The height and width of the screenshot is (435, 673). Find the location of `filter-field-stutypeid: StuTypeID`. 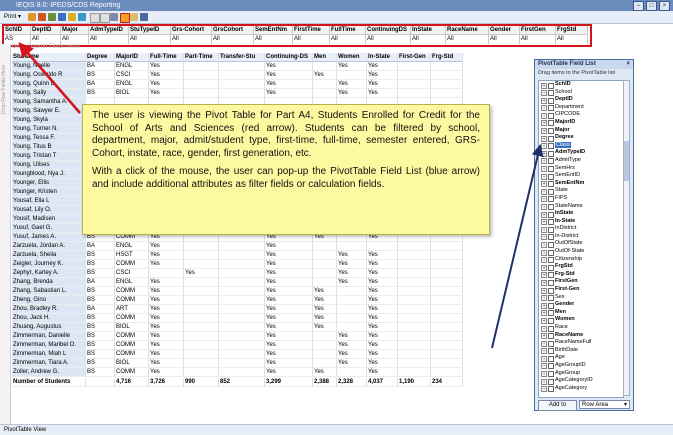

filter-field-stutypeid: StuTypeID is located at coordinates (150, 30).